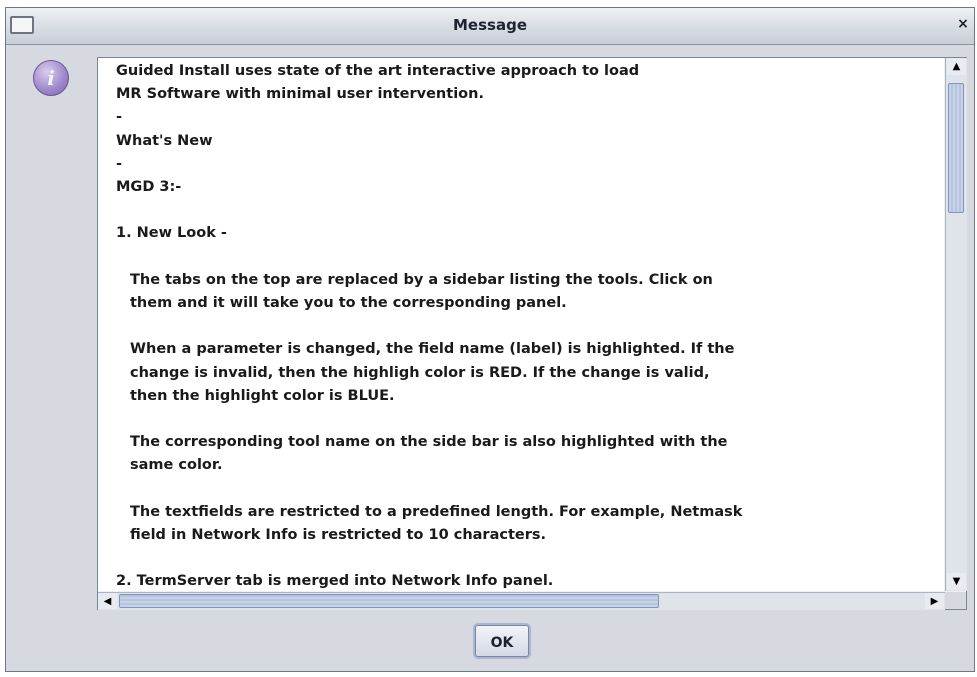 The image size is (977, 677). What do you see at coordinates (176, 465) in the screenshot?
I see `message-line: same color.` at bounding box center [176, 465].